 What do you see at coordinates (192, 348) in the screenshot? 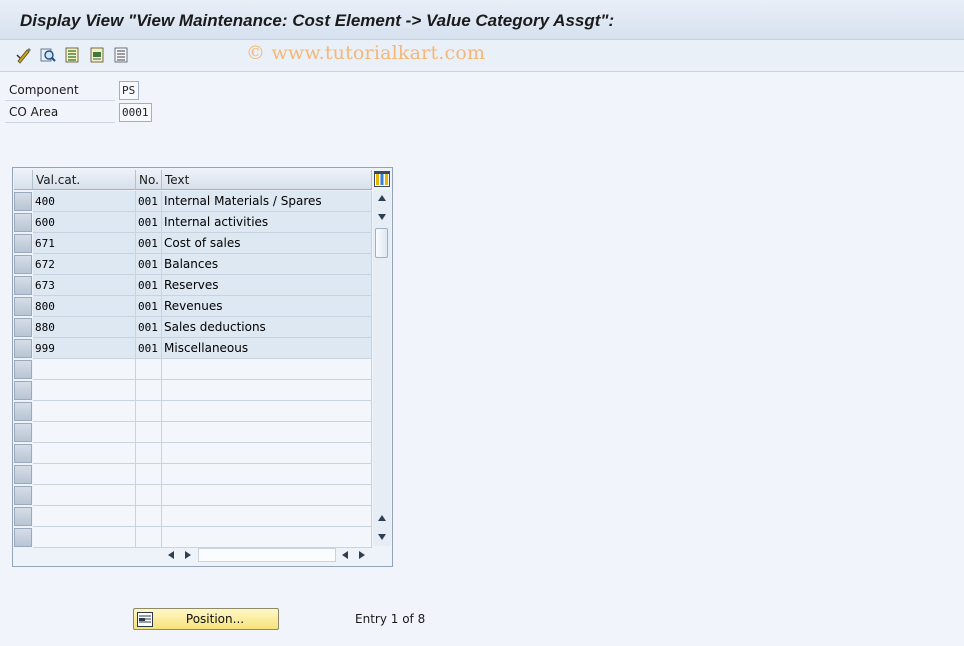
I see `table-row: 999 001 Miscellaneous` at bounding box center [192, 348].